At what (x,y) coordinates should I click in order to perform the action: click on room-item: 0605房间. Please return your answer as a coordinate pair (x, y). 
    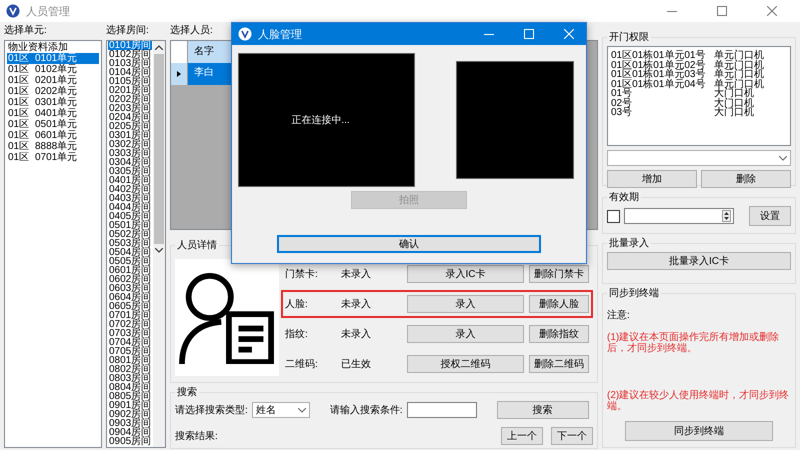
    Looking at the image, I should click on (130, 306).